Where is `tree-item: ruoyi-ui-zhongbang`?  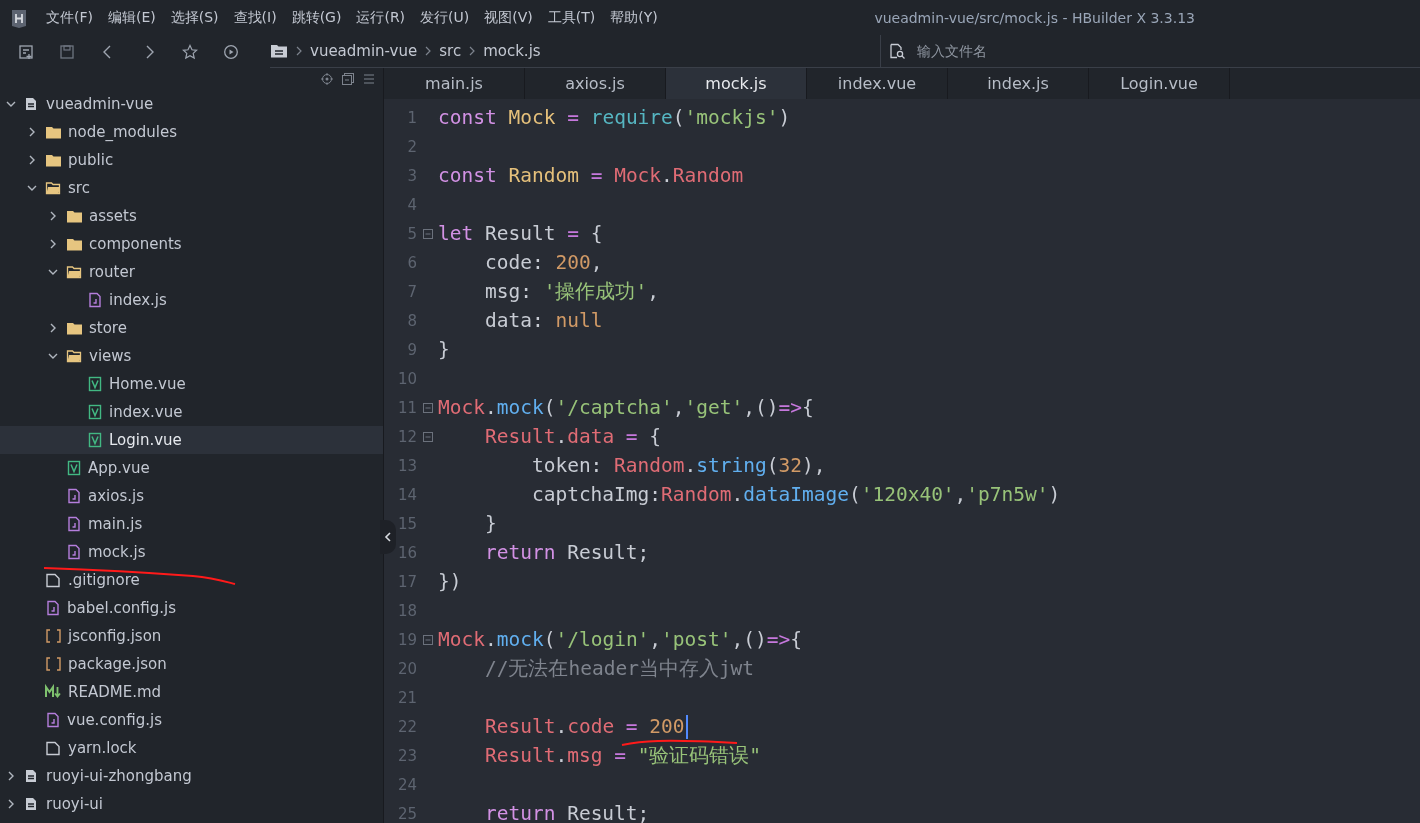 tree-item: ruoyi-ui-zhongbang is located at coordinates (191, 776).